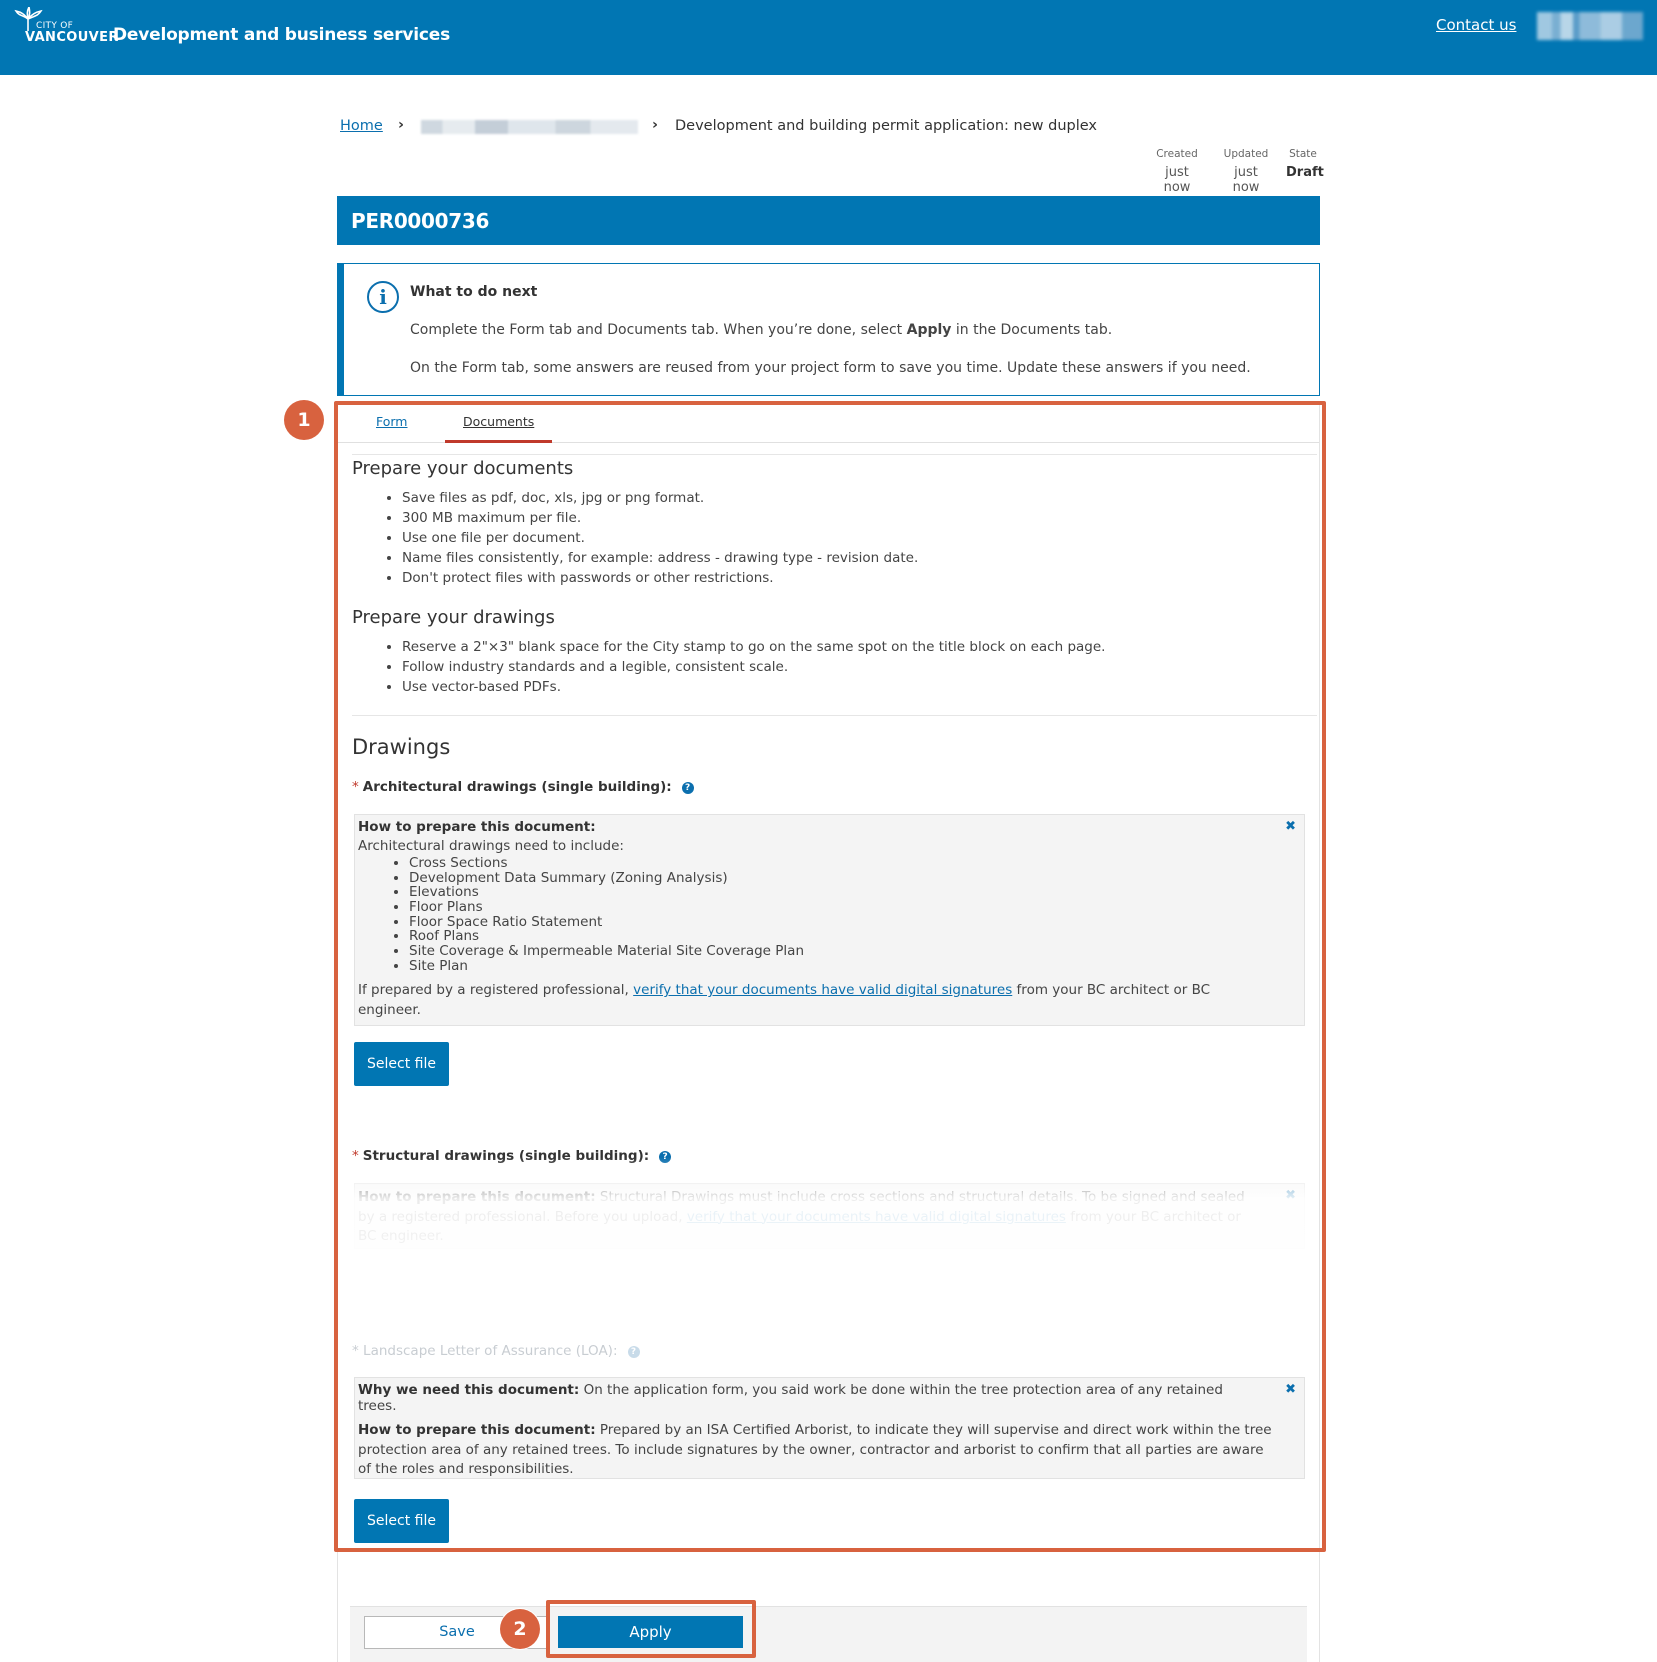 This screenshot has width=1657, height=1662. I want to click on annotation-callout-1: 1, so click(304, 420).